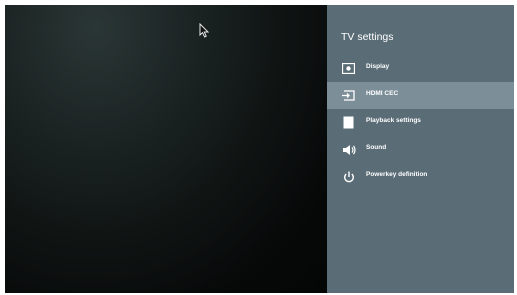 This screenshot has width=517, height=295. I want to click on power-icon, so click(348, 176).